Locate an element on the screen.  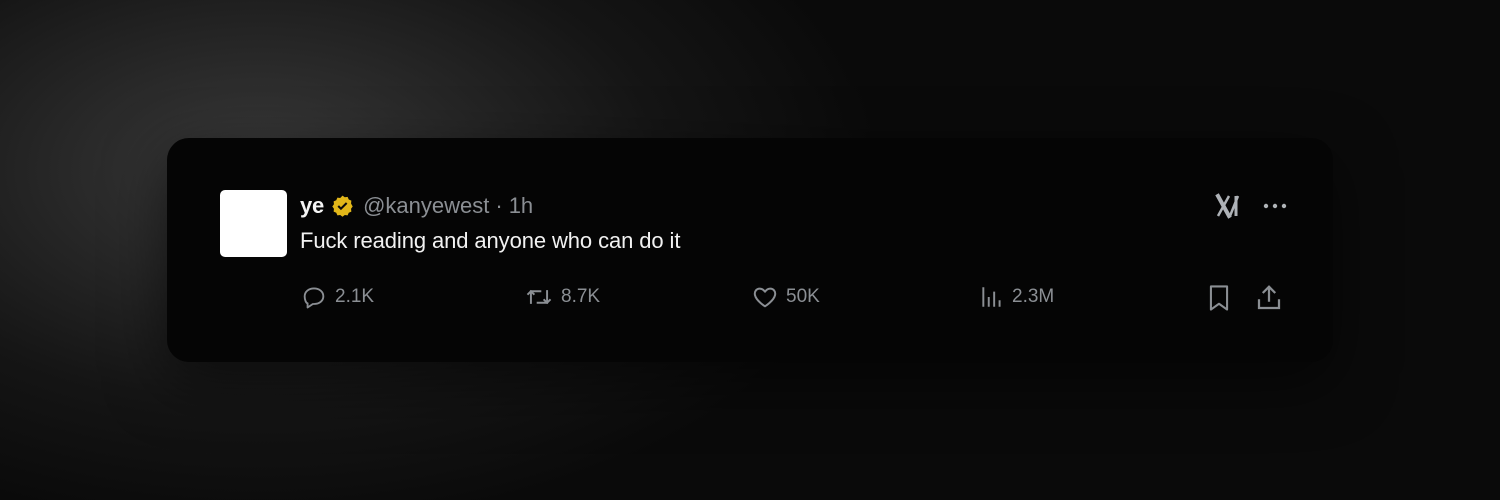
like-count: 50K is located at coordinates (803, 296).